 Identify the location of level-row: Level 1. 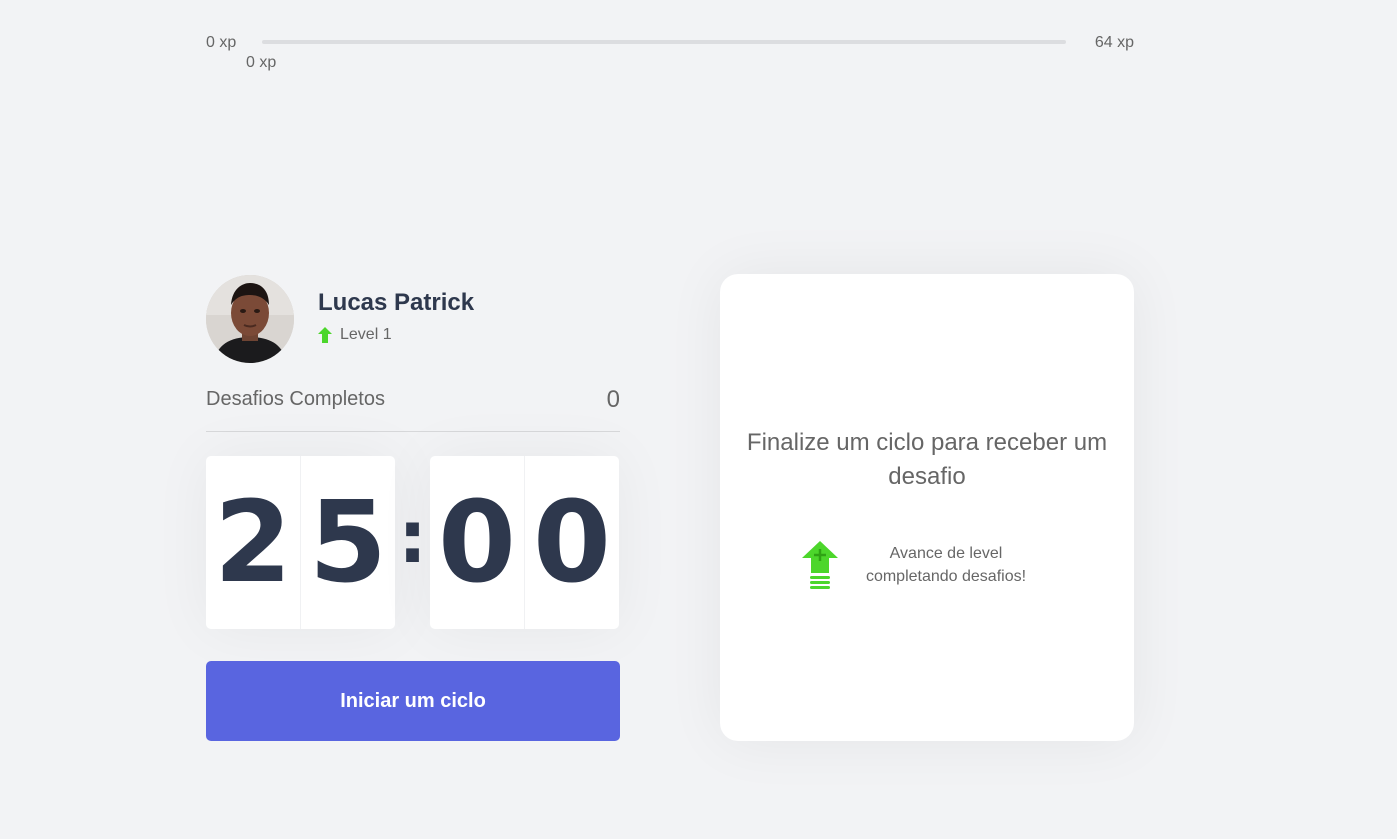
(355, 335).